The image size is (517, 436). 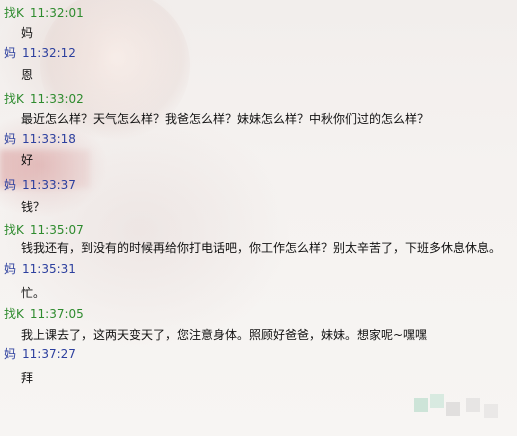 What do you see at coordinates (27, 33) in the screenshot?
I see `message-text: 妈` at bounding box center [27, 33].